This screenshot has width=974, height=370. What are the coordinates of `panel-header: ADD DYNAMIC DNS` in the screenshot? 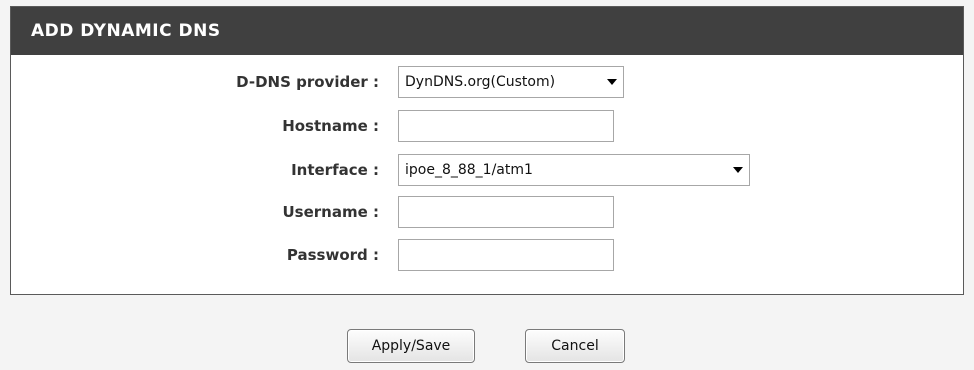 It's located at (487, 31).